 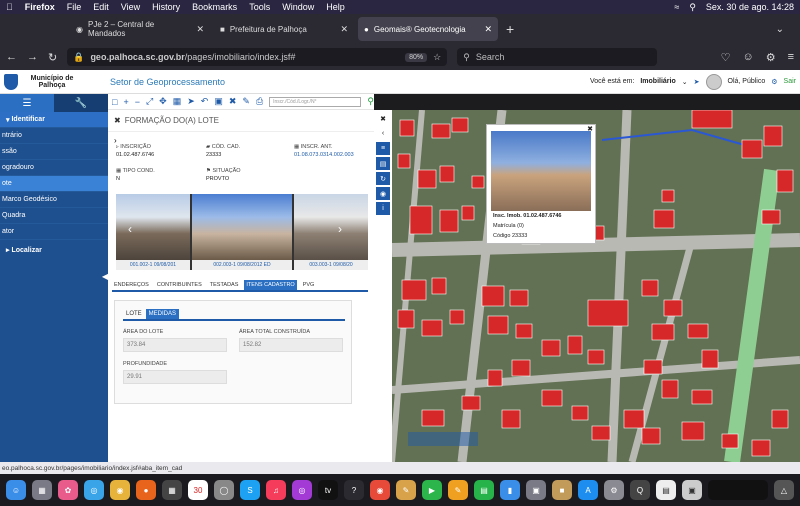 What do you see at coordinates (383, 118) in the screenshot?
I see `close-map-panel-icon: ✖` at bounding box center [383, 118].